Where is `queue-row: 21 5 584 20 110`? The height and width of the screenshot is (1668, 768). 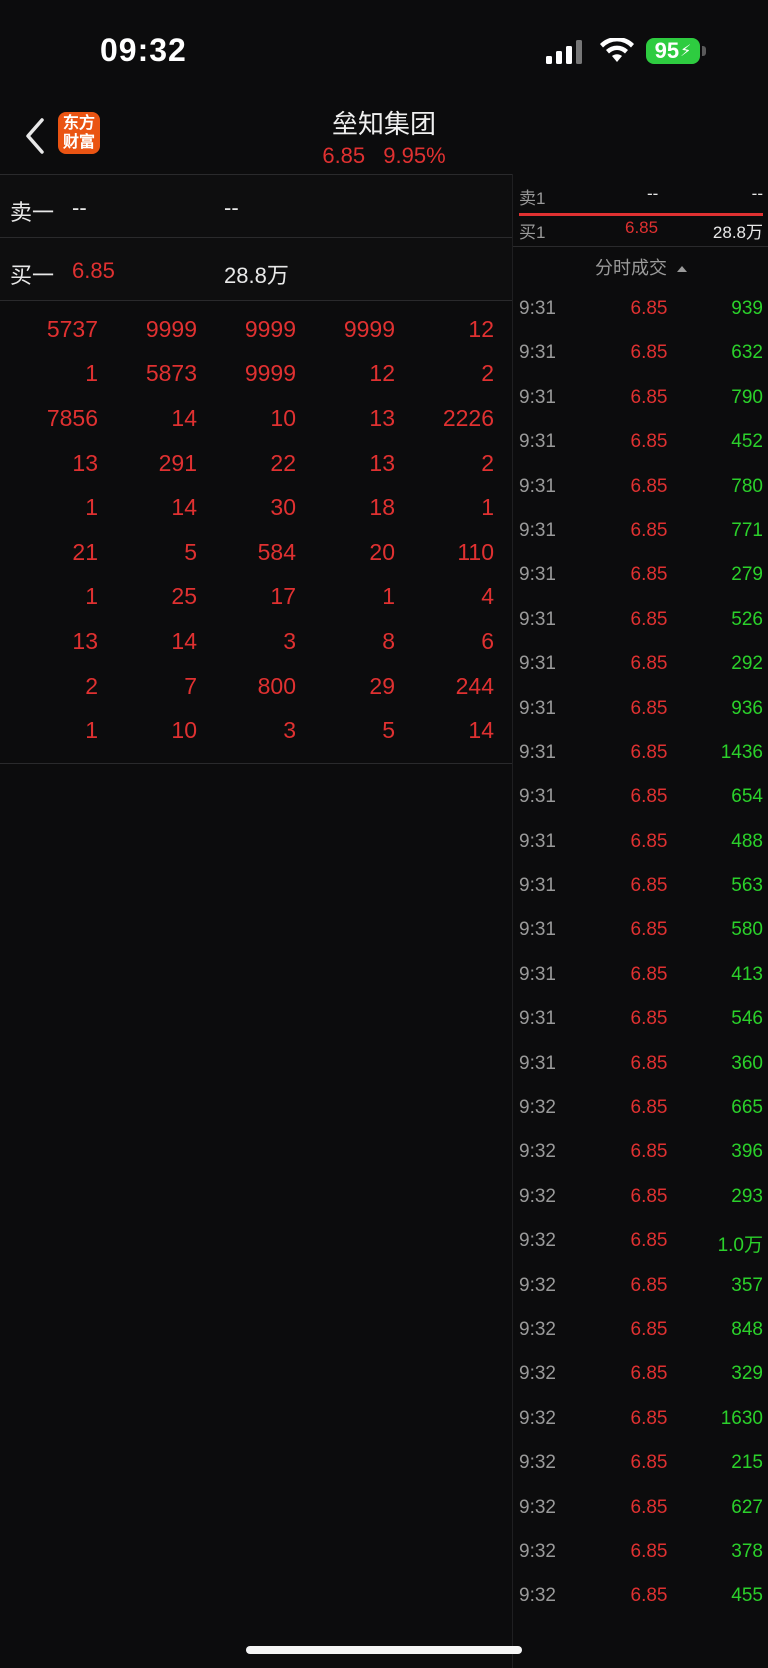 queue-row: 21 5 584 20 110 is located at coordinates (256, 552).